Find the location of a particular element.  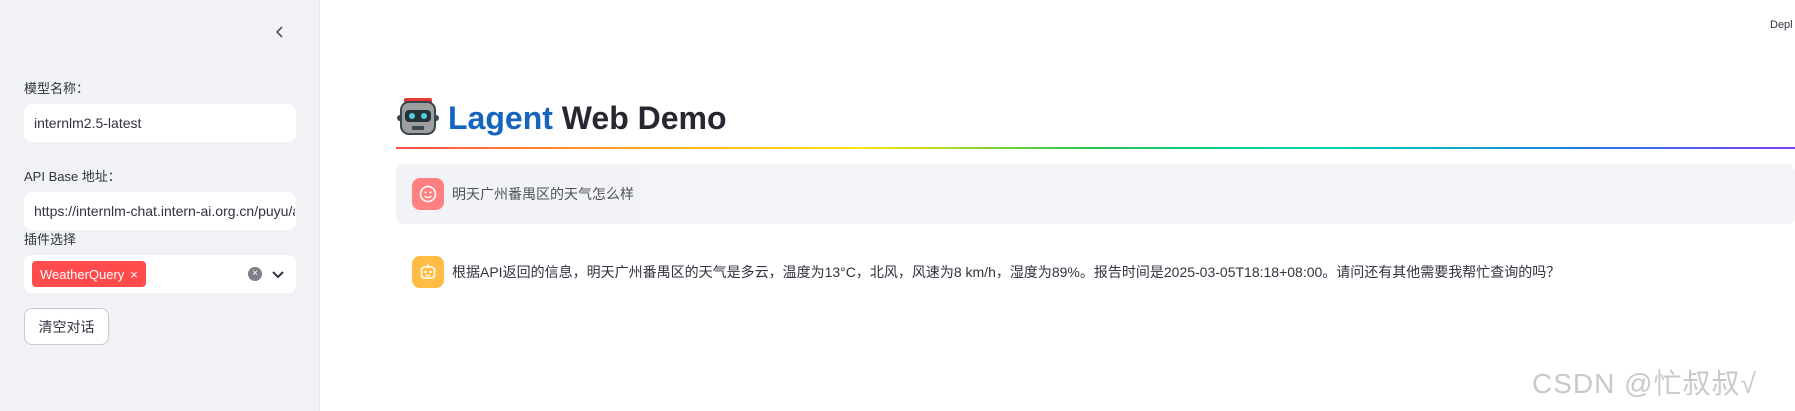

robot-logo-icon is located at coordinates (418, 116).